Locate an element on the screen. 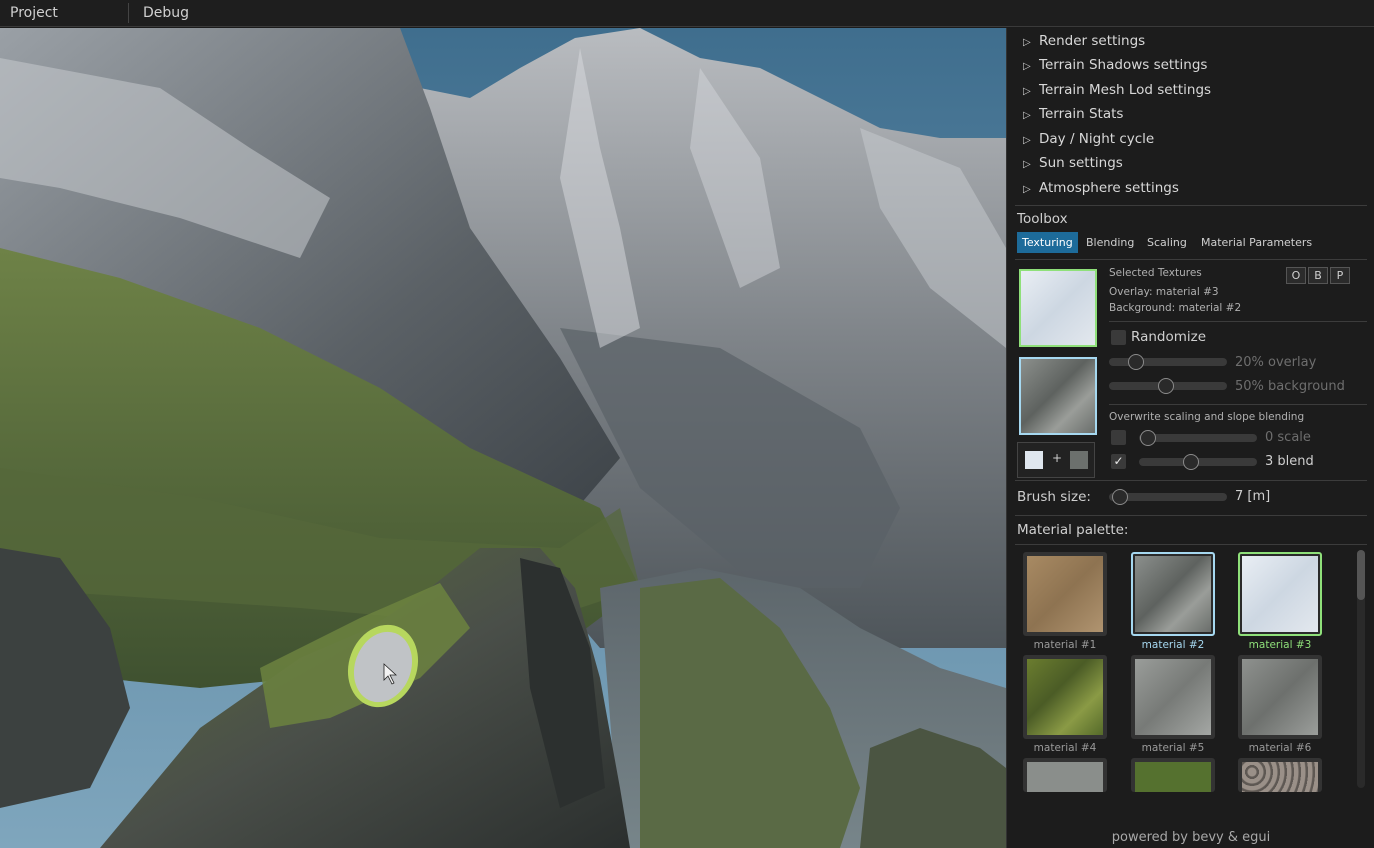 This screenshot has height=848, width=1374. overlay-mode-button: O is located at coordinates (1296, 275).